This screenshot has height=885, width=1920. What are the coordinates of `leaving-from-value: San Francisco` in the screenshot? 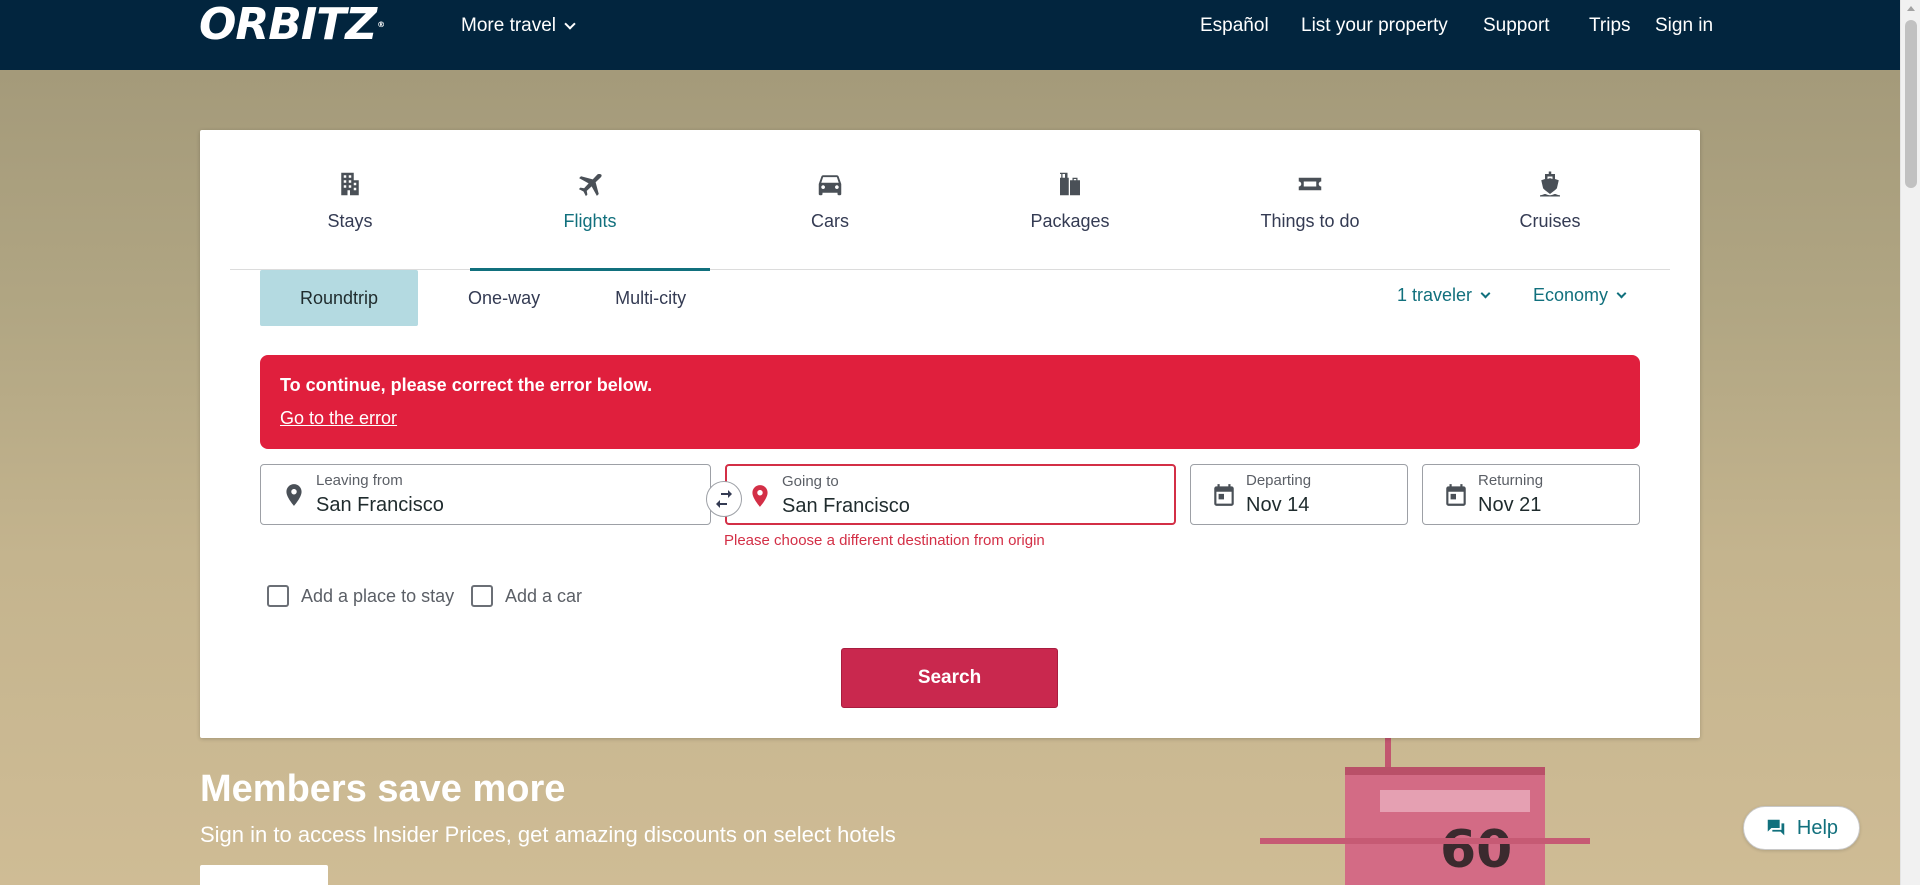 It's located at (380, 505).